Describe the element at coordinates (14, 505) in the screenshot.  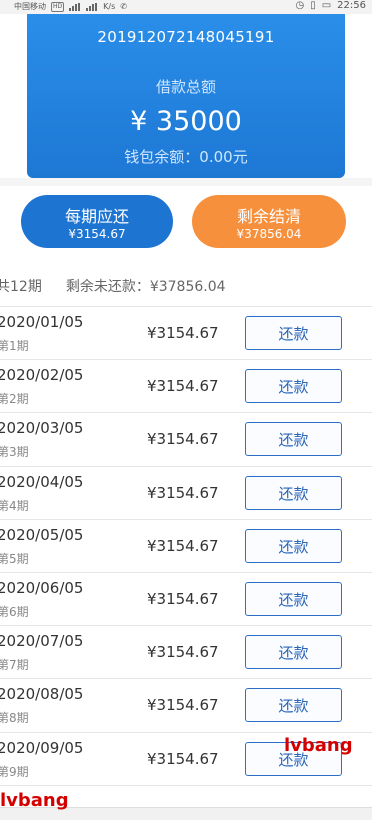
I see `installment-period: 第4期` at that location.